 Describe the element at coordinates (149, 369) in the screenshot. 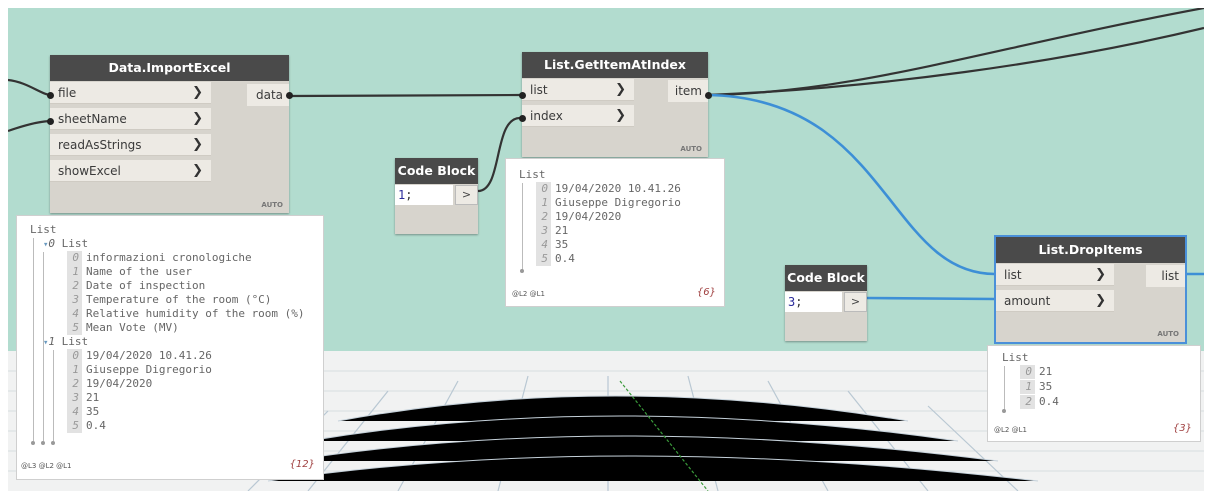

I see `item-value: Giuseppe Digregorio` at that location.